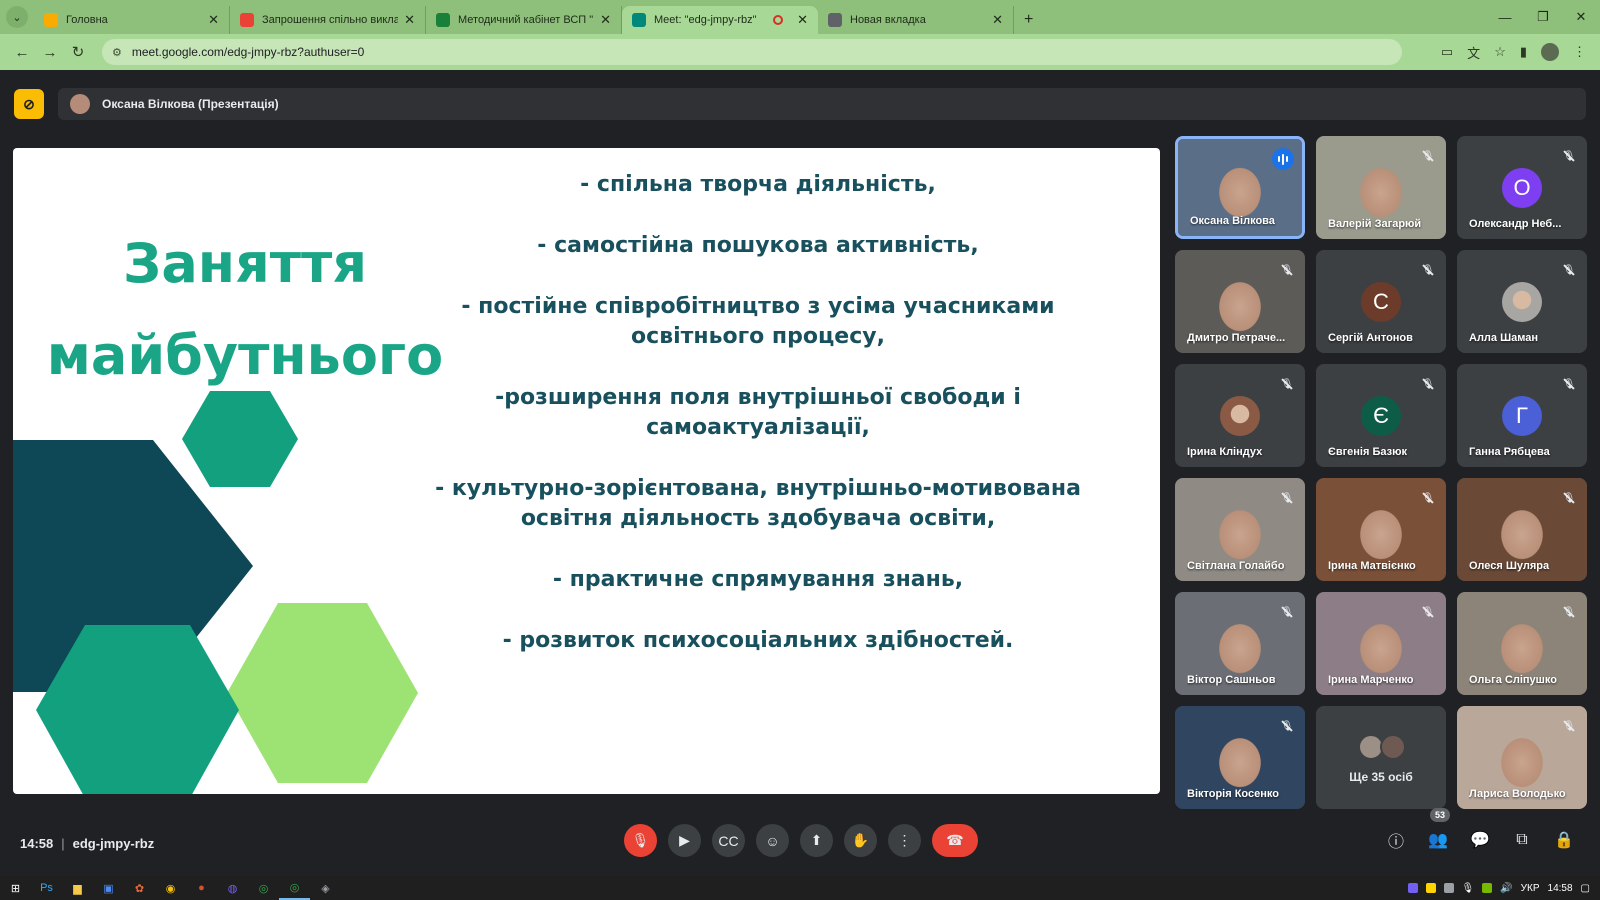  I want to click on camera-button: ▶, so click(684, 840).